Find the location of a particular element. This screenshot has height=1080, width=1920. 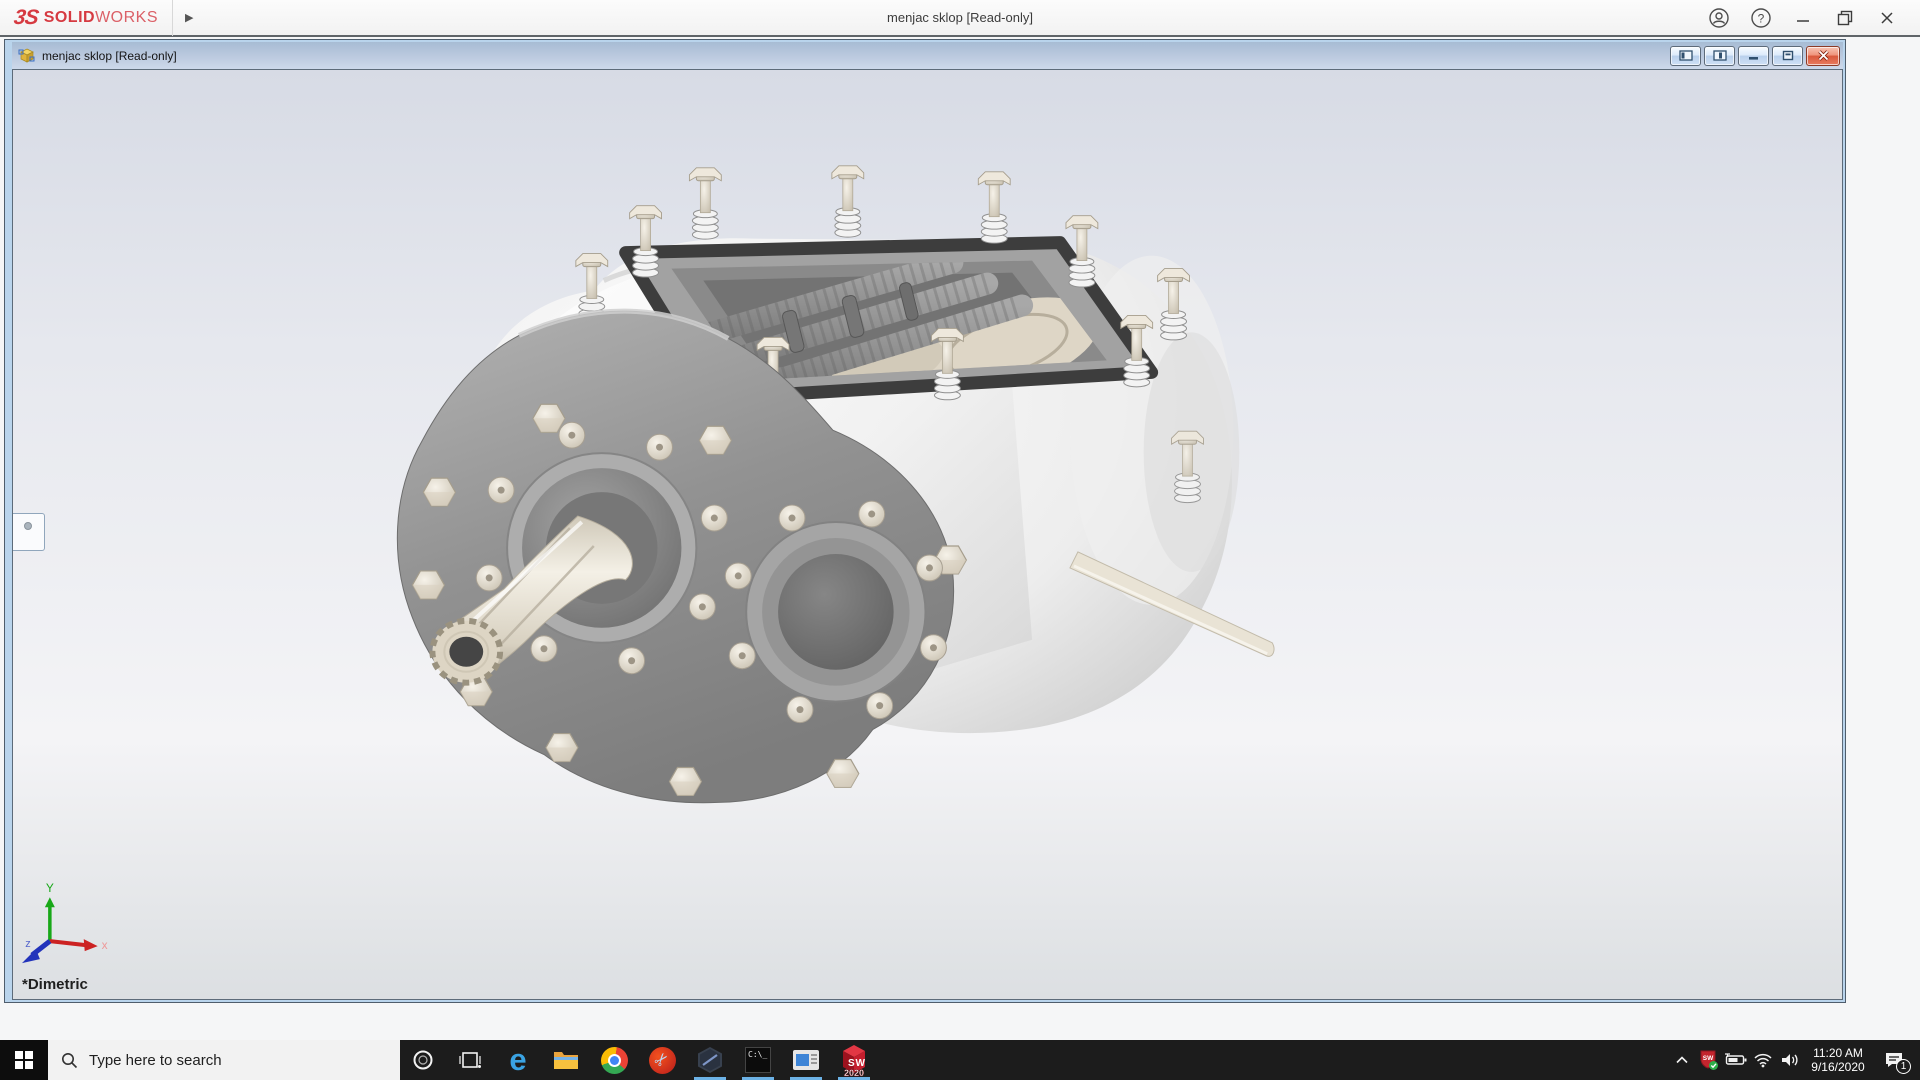

svg-text: Y is located at coordinates (50, 888).